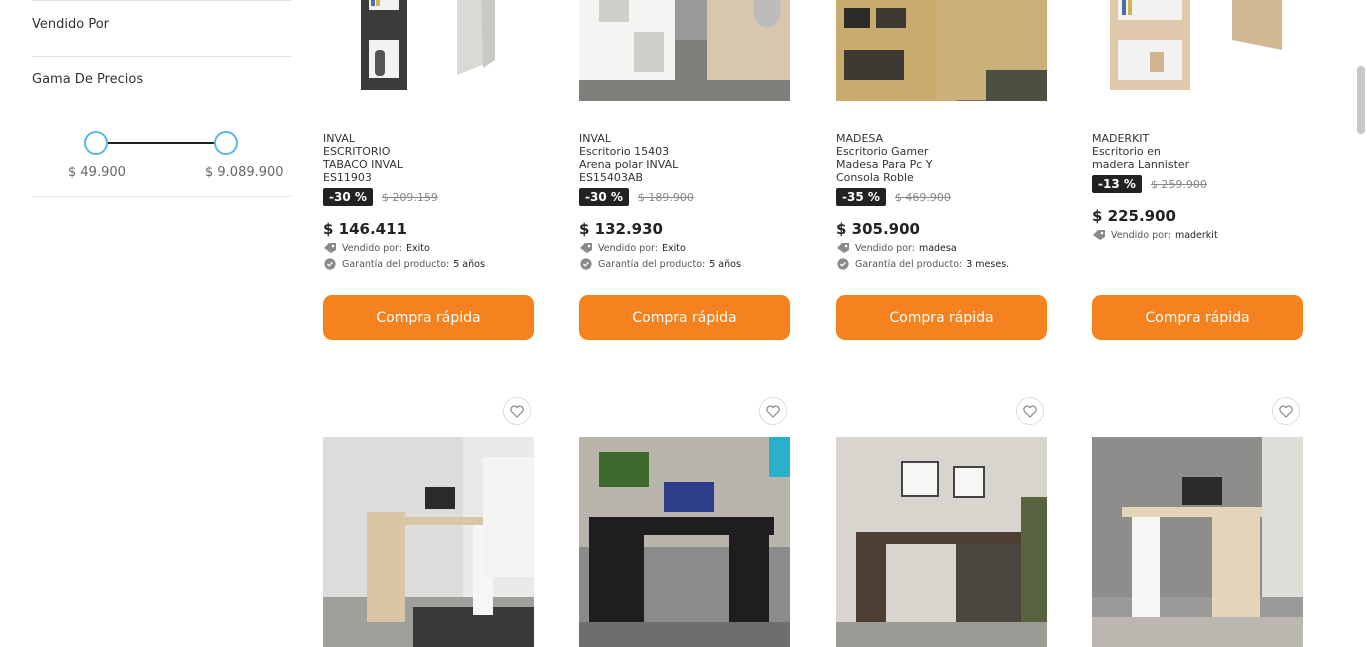 Image resolution: width=1367 pixels, height=647 pixels. What do you see at coordinates (161, 143) in the screenshot?
I see `price-range-track` at bounding box center [161, 143].